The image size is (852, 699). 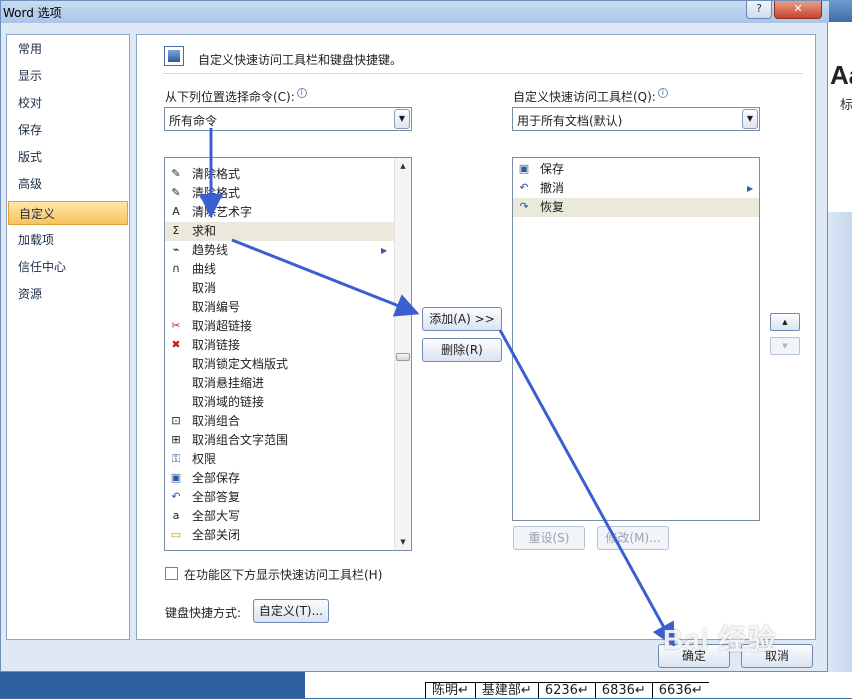 What do you see at coordinates (566, 690) in the screenshot?
I see `background-table-cell: 6236↵` at bounding box center [566, 690].